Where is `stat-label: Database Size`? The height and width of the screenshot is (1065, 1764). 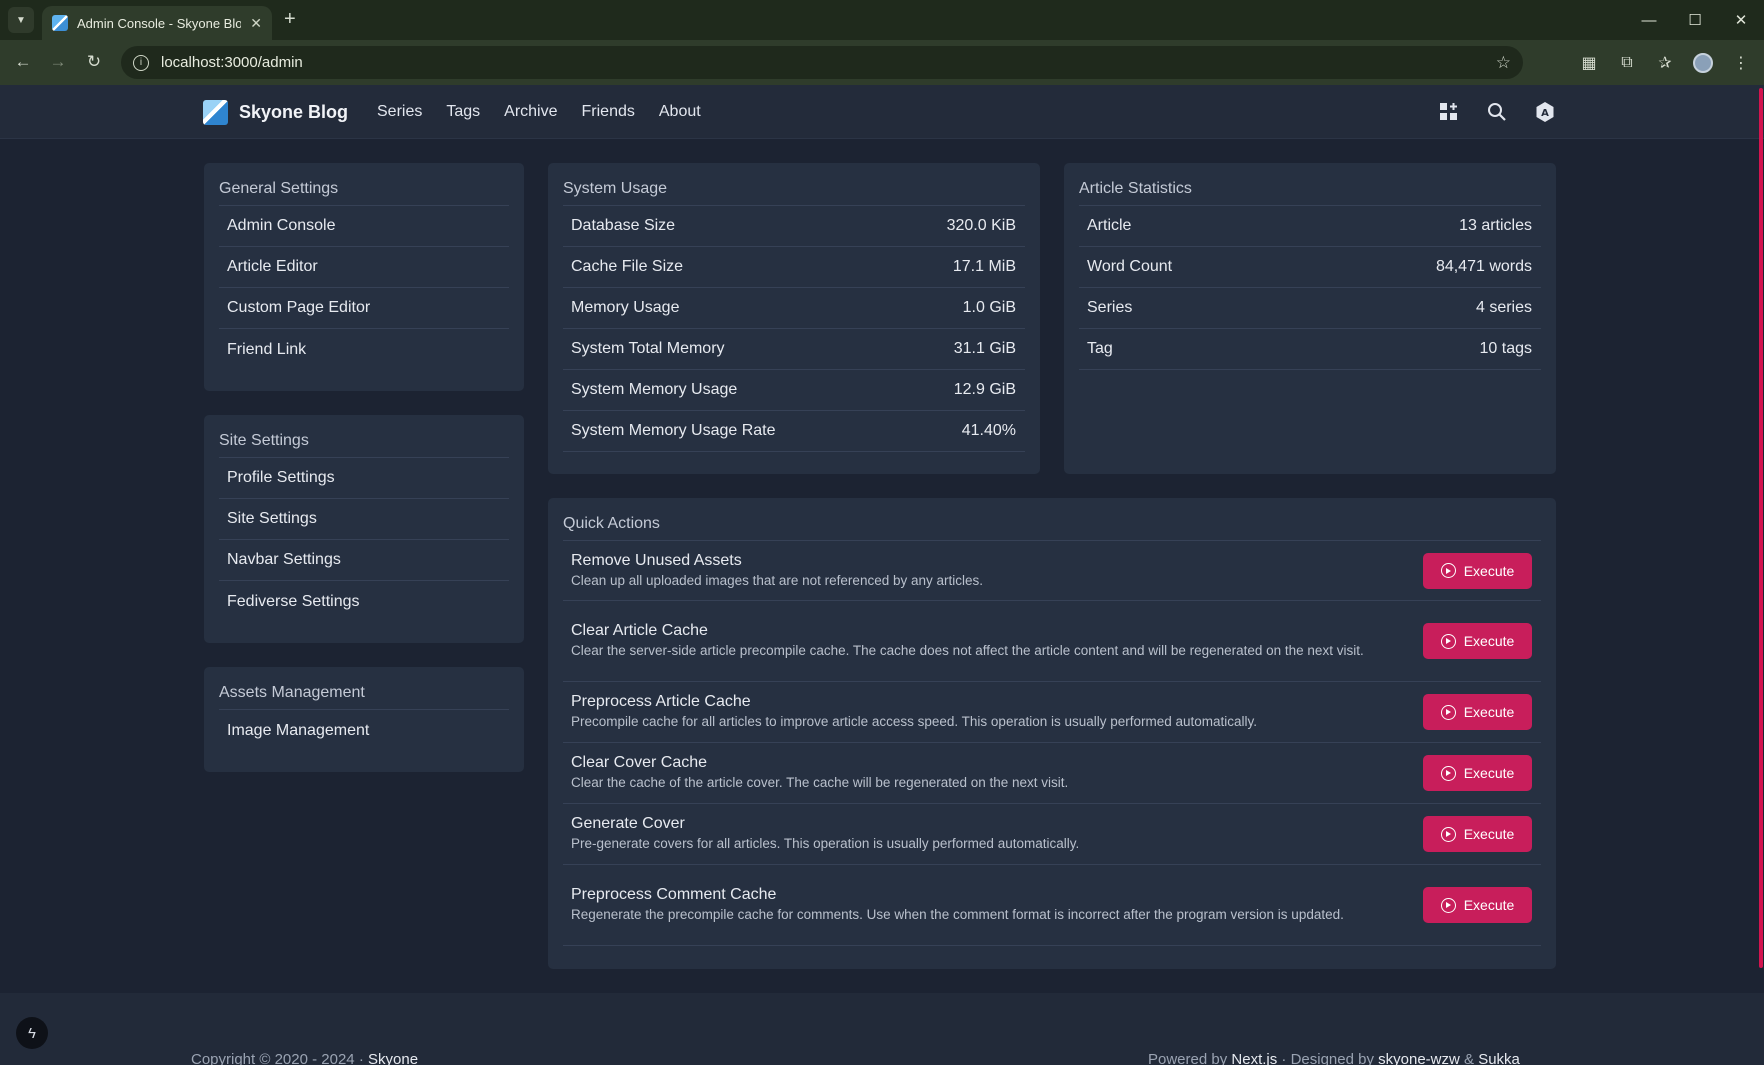 stat-label: Database Size is located at coordinates (623, 225).